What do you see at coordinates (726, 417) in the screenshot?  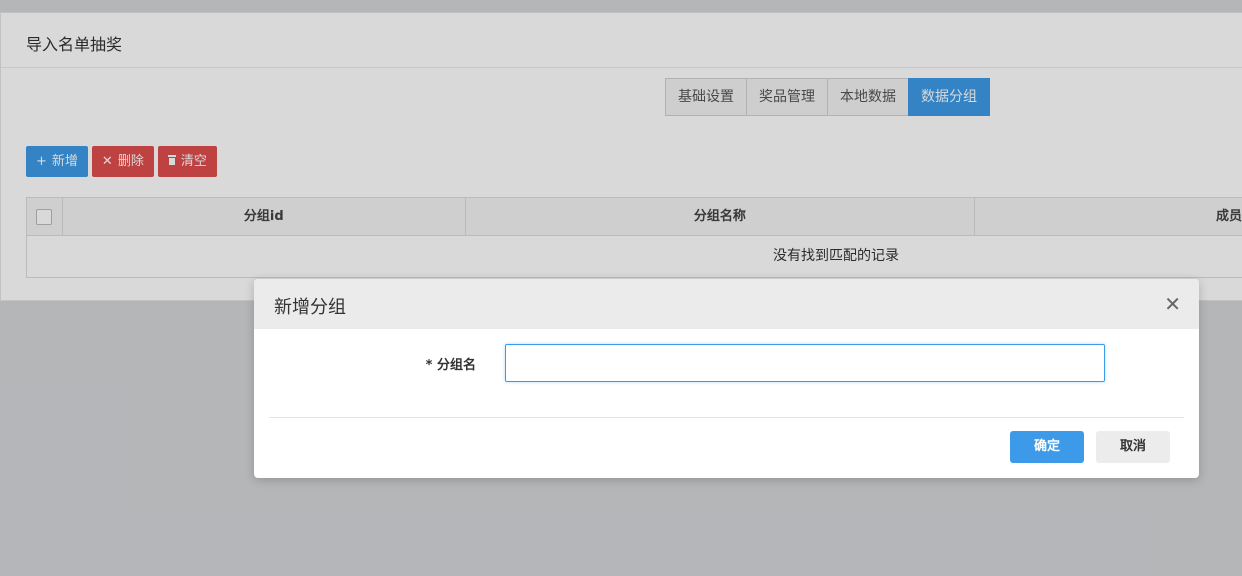 I see `dialog-divider` at bounding box center [726, 417].